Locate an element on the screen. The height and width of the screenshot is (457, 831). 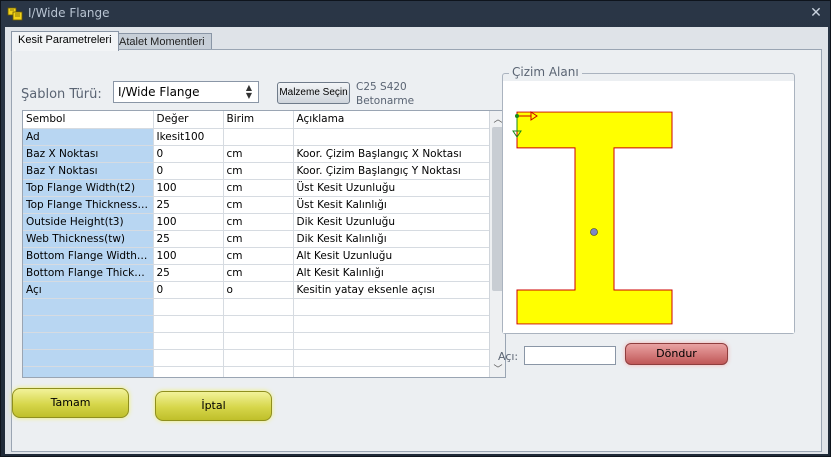
cell-unit: o is located at coordinates (258, 290).